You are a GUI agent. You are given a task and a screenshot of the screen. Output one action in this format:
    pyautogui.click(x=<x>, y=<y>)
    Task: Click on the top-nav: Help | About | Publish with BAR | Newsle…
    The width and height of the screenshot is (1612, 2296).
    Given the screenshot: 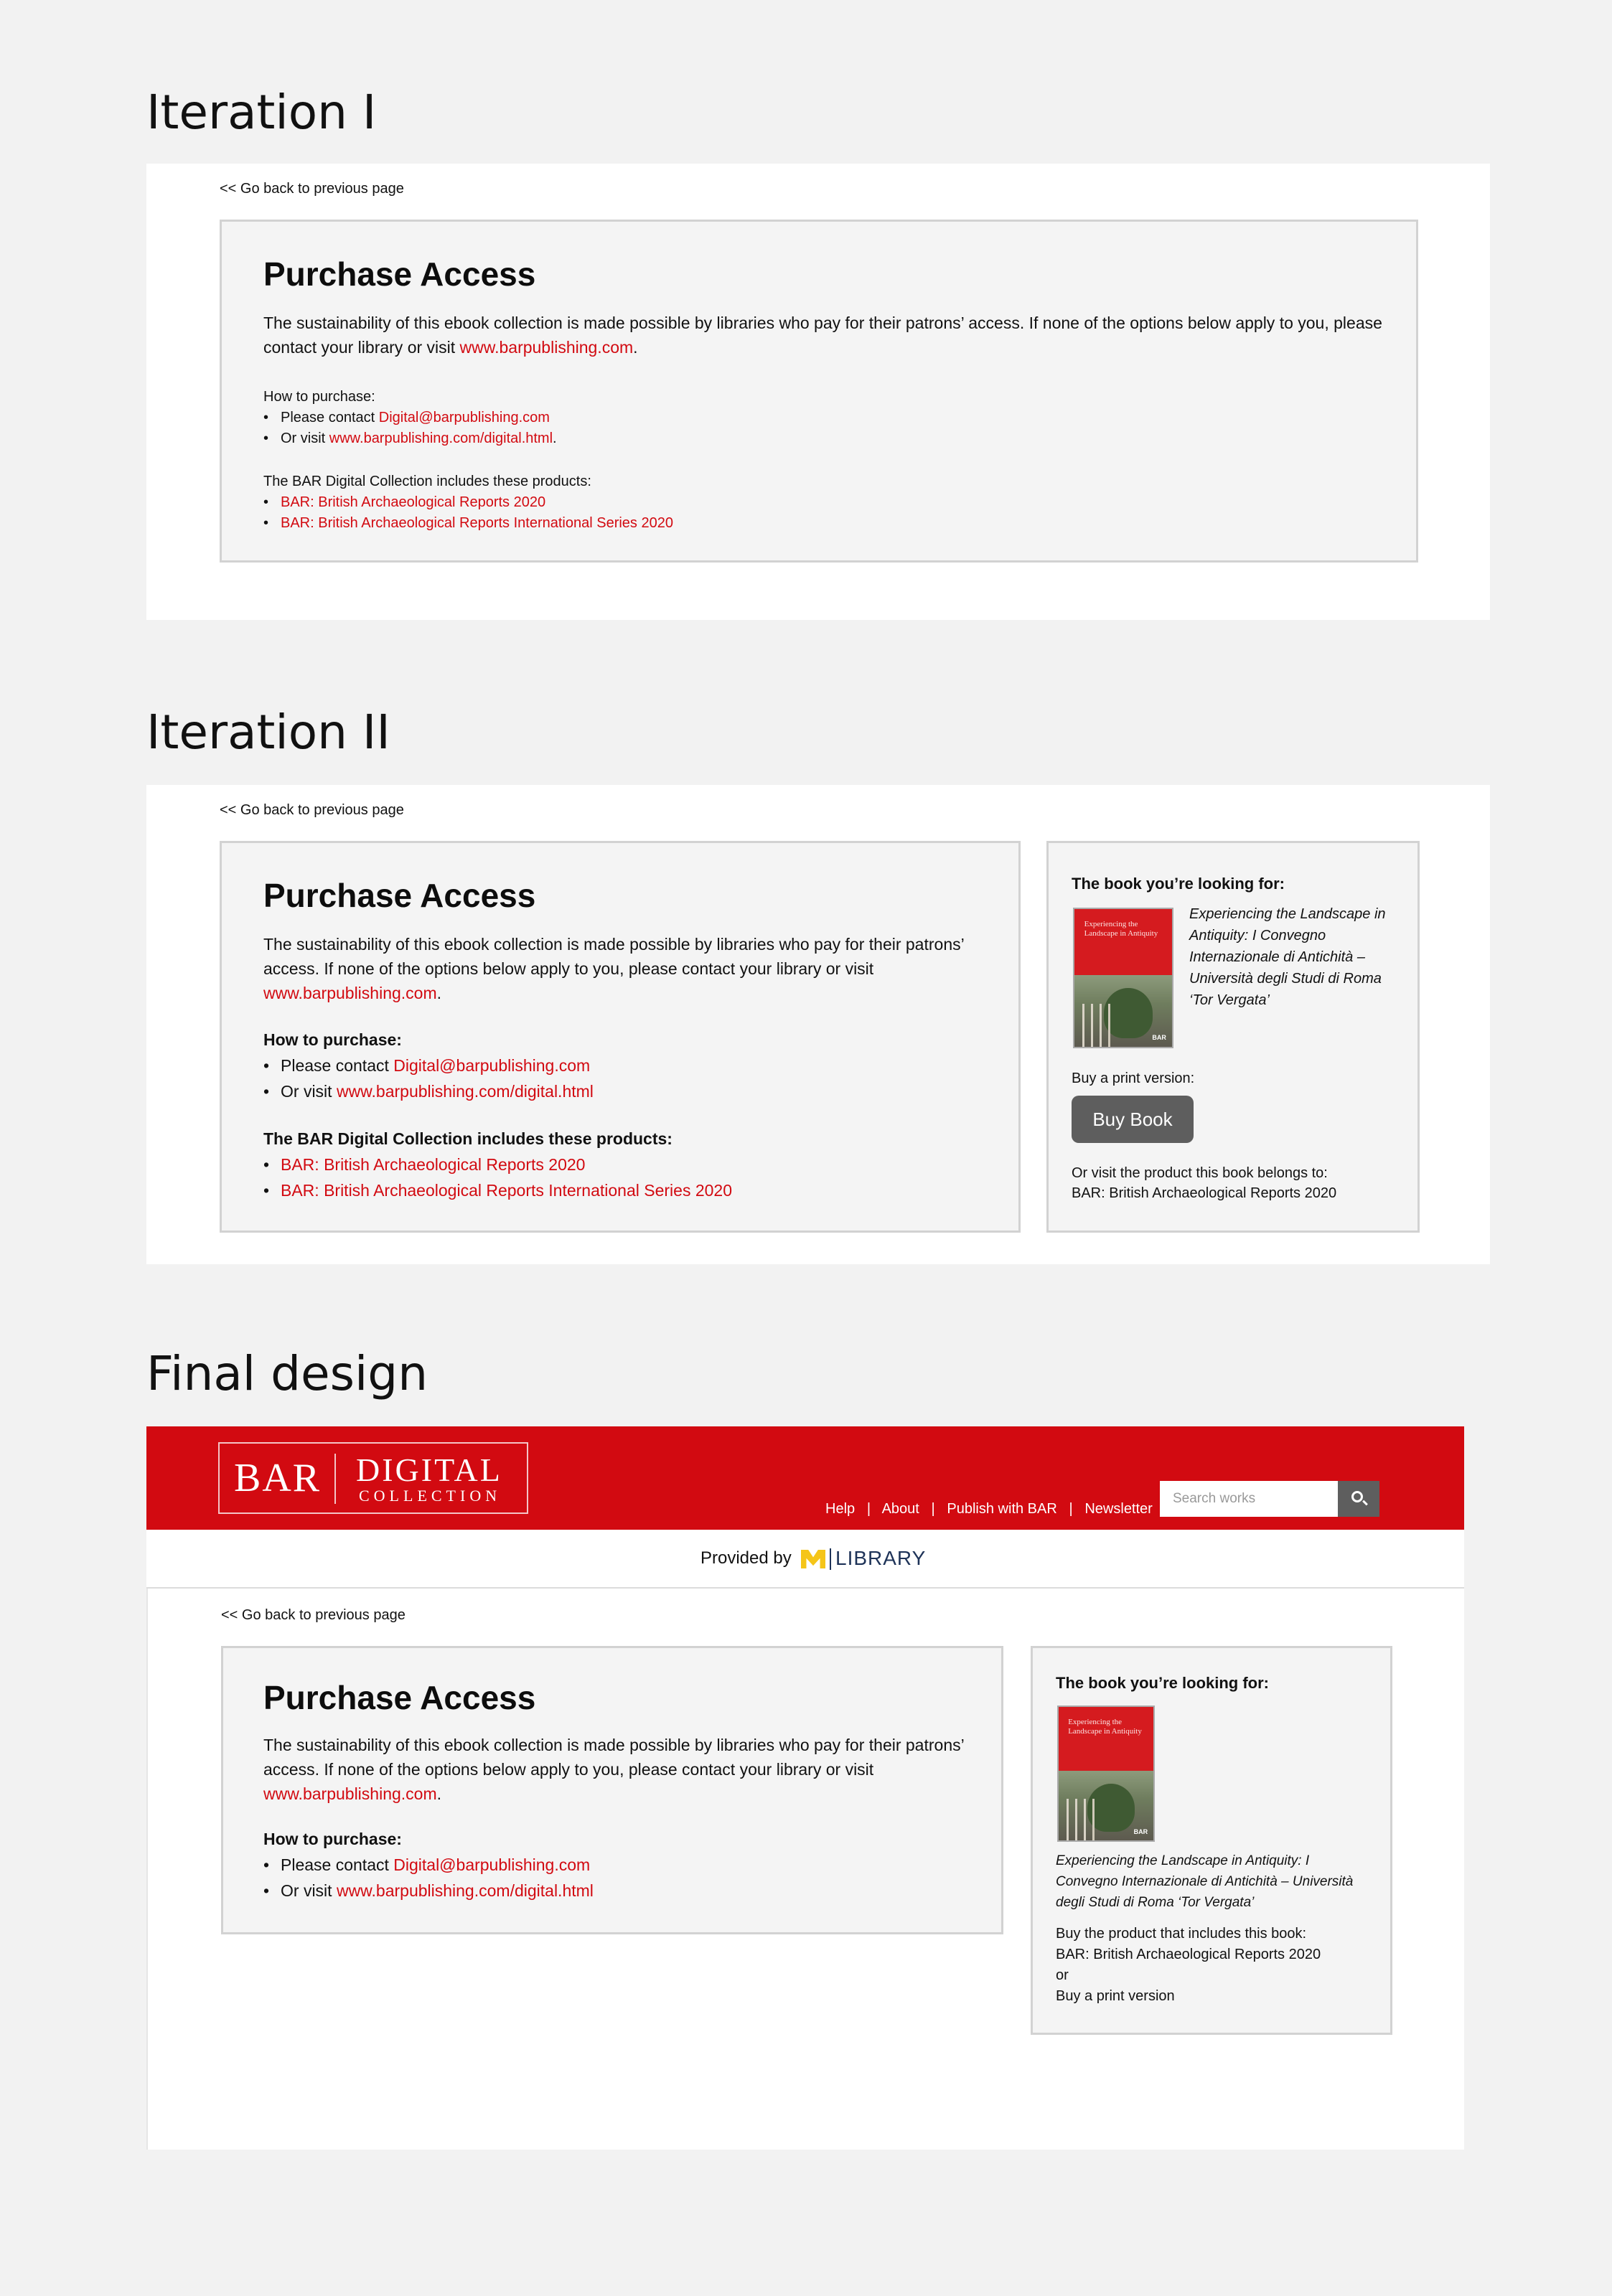 What is the action you would take?
    pyautogui.click(x=989, y=1510)
    